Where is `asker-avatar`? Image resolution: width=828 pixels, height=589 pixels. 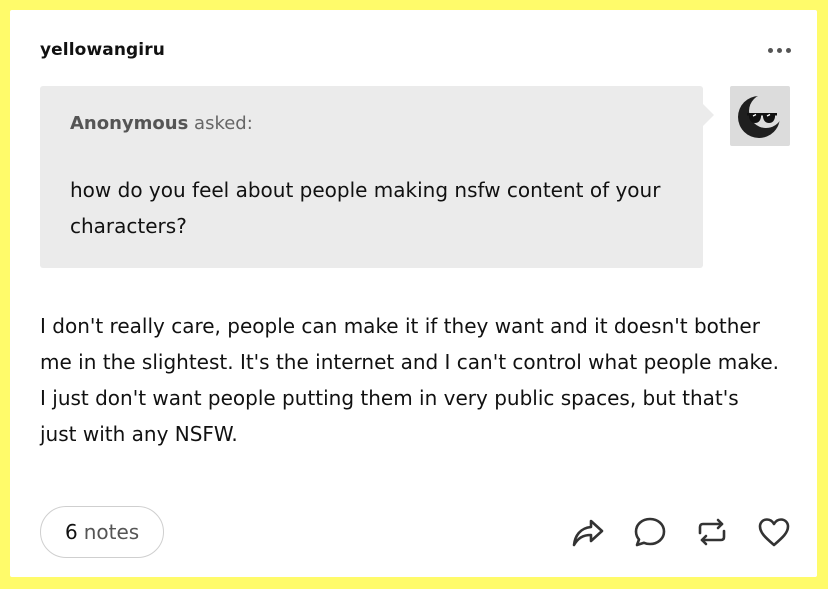
asker-avatar is located at coordinates (760, 116).